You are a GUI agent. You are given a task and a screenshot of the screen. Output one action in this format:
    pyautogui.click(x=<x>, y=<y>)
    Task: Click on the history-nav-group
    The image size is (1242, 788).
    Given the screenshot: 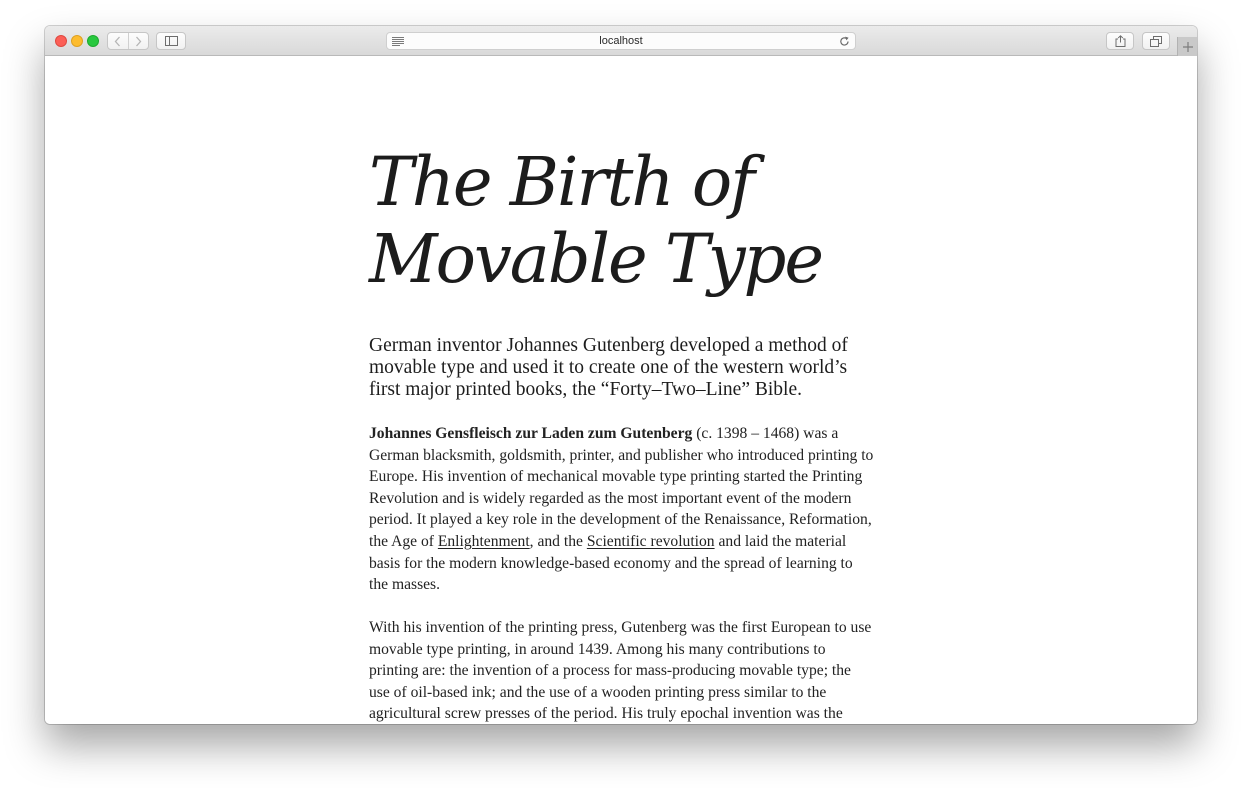 What is the action you would take?
    pyautogui.click(x=128, y=41)
    